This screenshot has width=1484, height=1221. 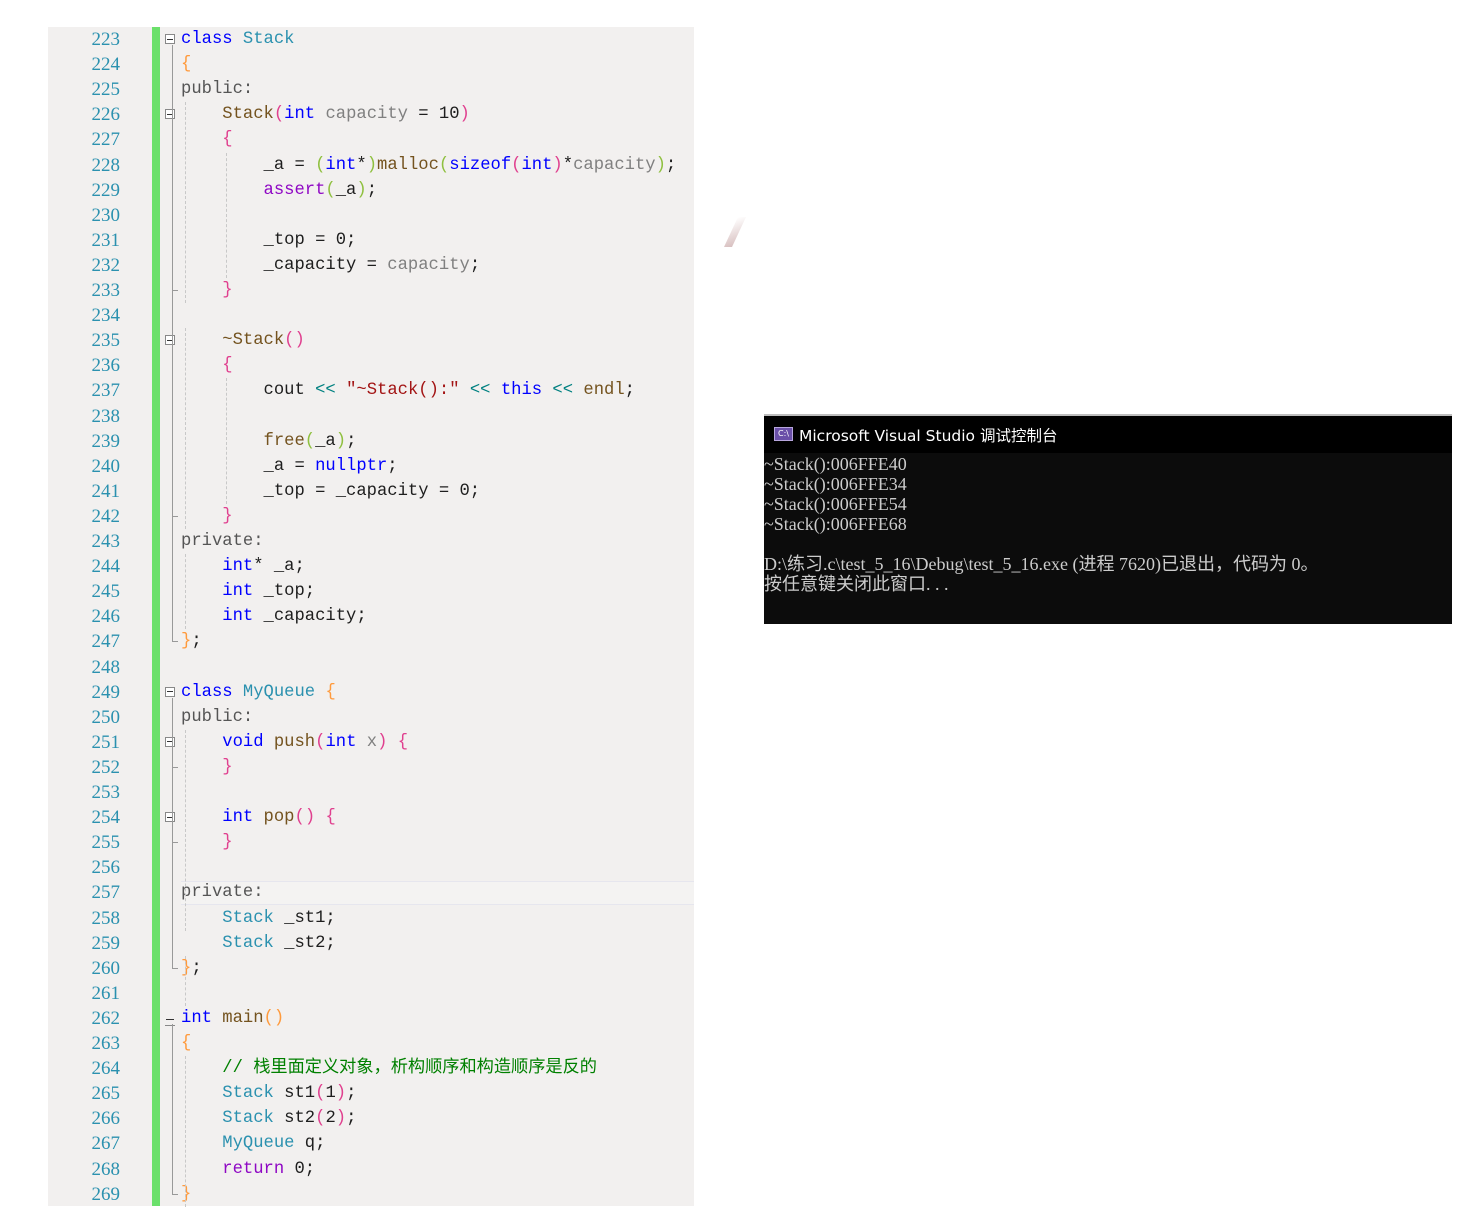 What do you see at coordinates (371, 466) in the screenshot?
I see `code-line: 240 _a = nullptr;` at bounding box center [371, 466].